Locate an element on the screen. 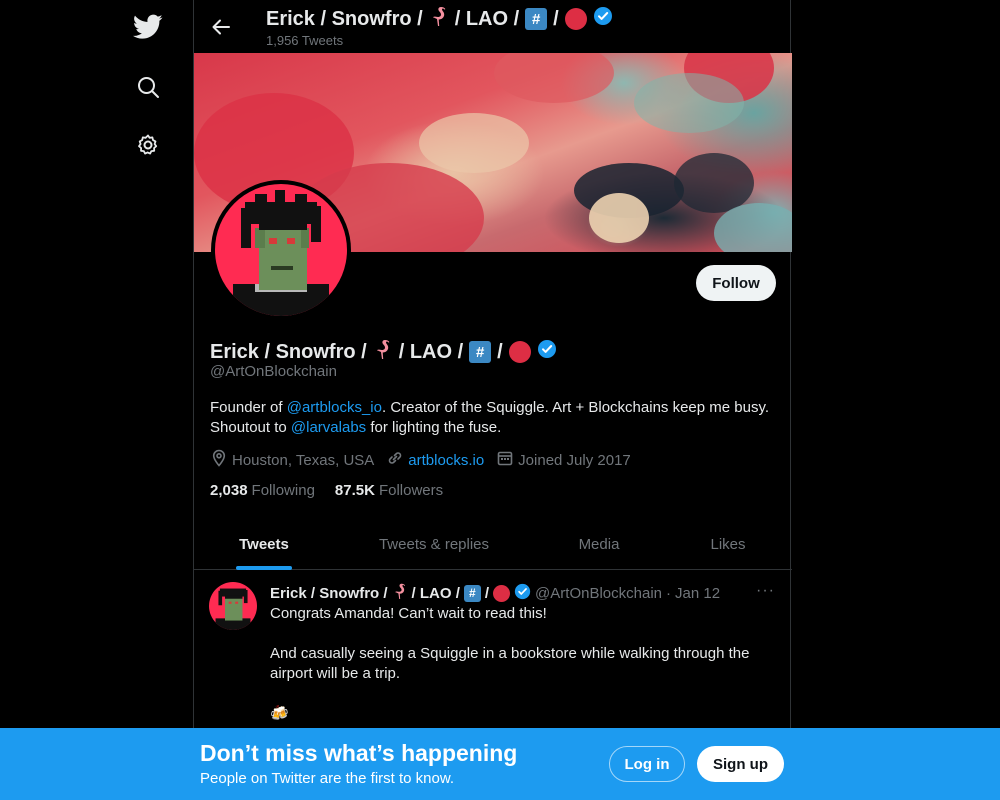  page-title: Erick / Snowfro / / LAO / # / is located at coordinates (439, 19).